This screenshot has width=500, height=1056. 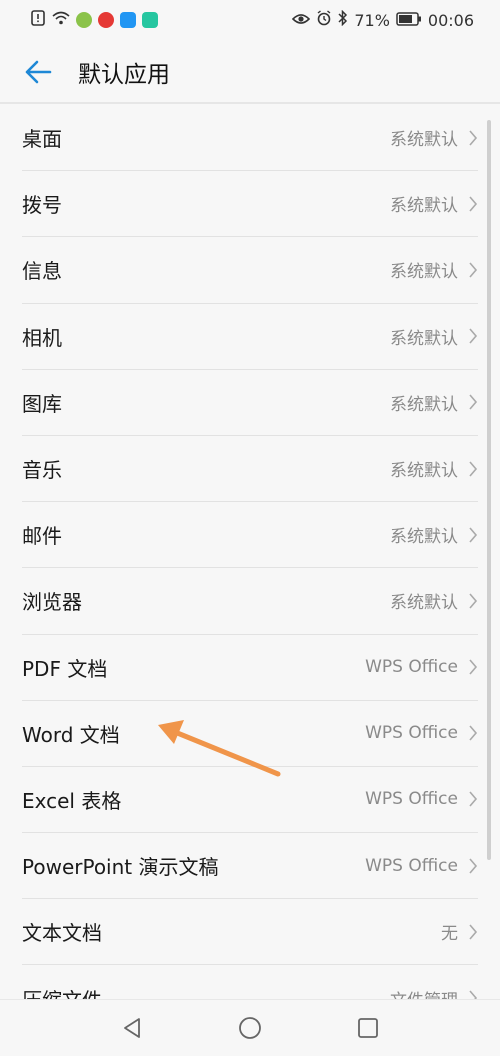 I want to click on nav-recents-button, so click(x=368, y=1028).